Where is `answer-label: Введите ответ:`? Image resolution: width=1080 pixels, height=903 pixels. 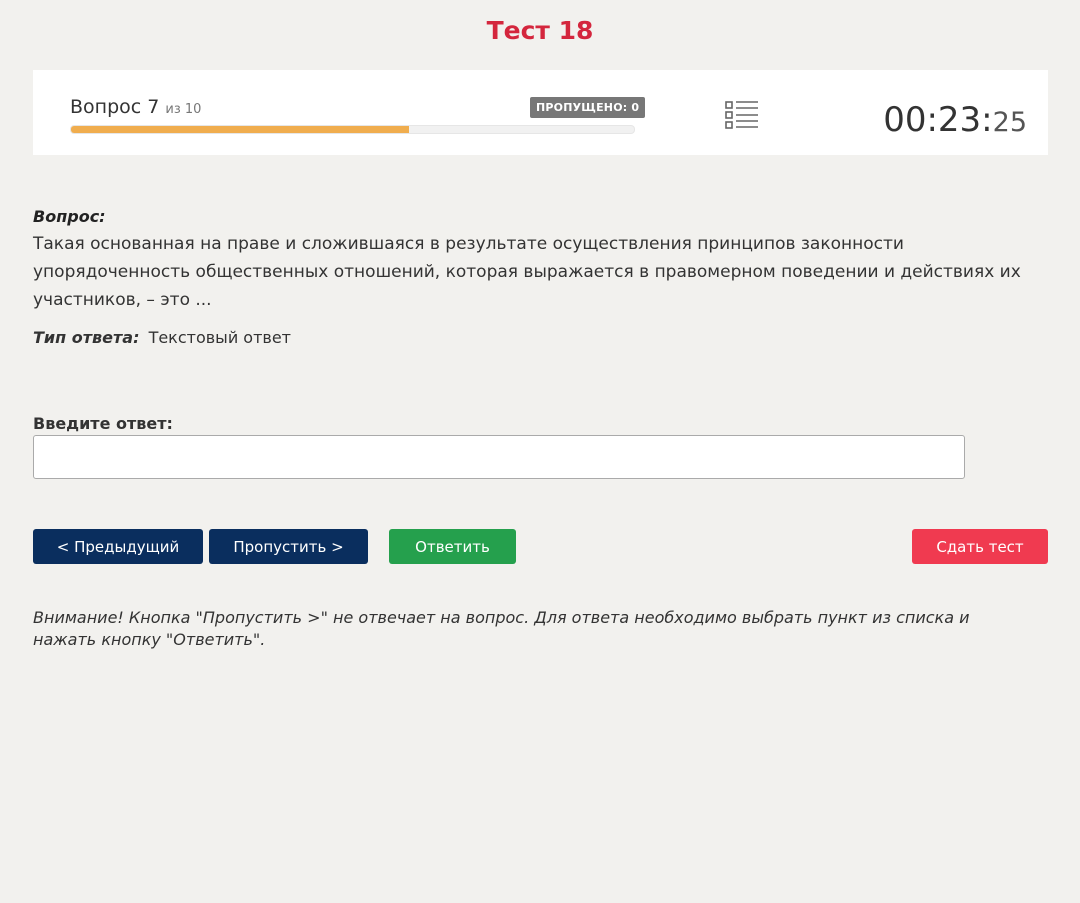 answer-label: Введите ответ: is located at coordinates (103, 423).